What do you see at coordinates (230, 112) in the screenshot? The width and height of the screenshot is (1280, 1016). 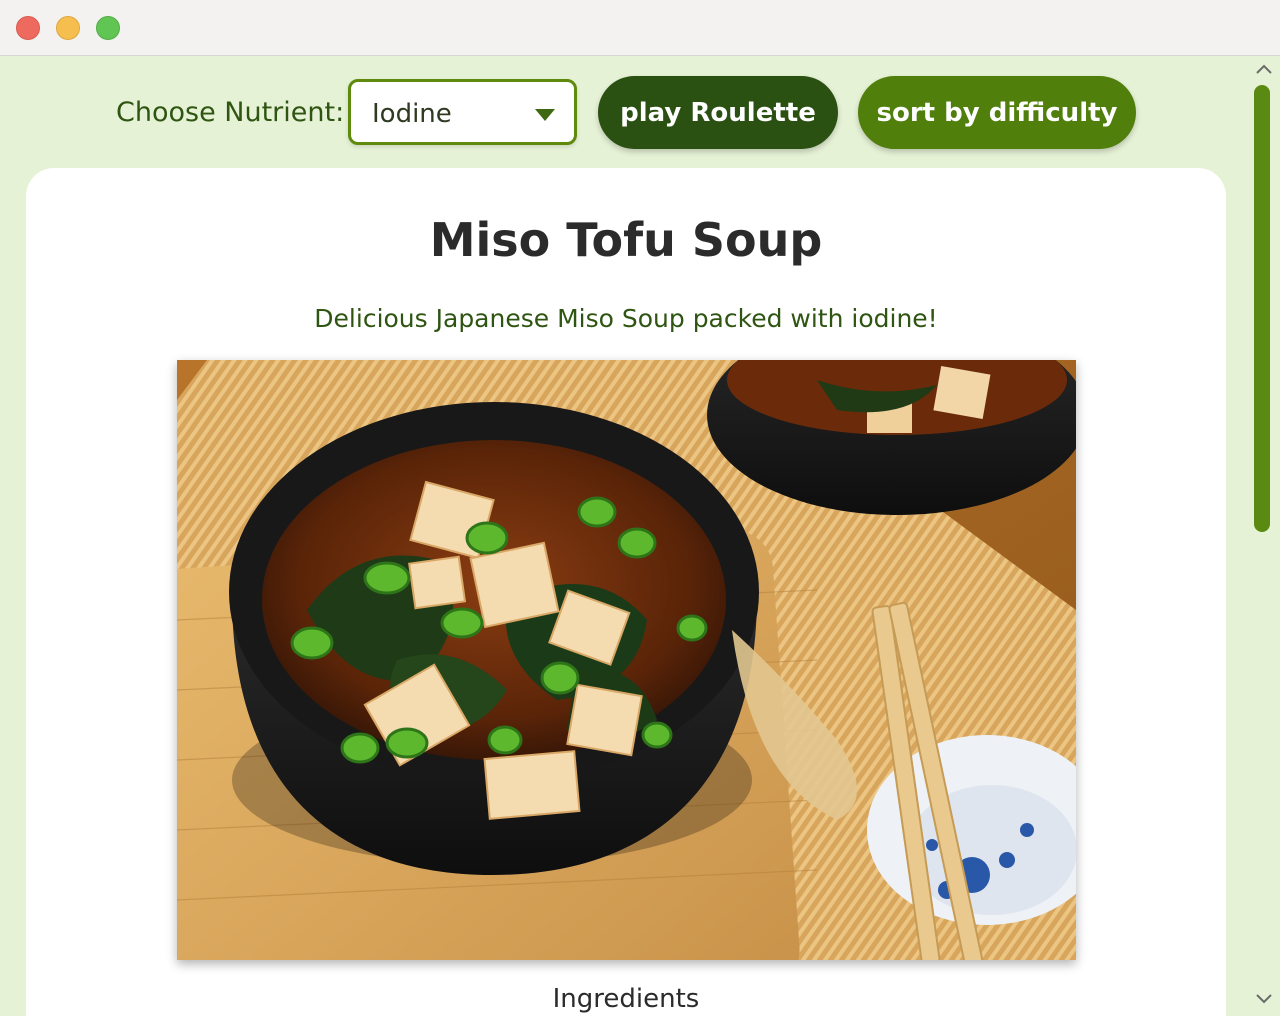 I see `nutrient-label: Choose Nutrient:` at bounding box center [230, 112].